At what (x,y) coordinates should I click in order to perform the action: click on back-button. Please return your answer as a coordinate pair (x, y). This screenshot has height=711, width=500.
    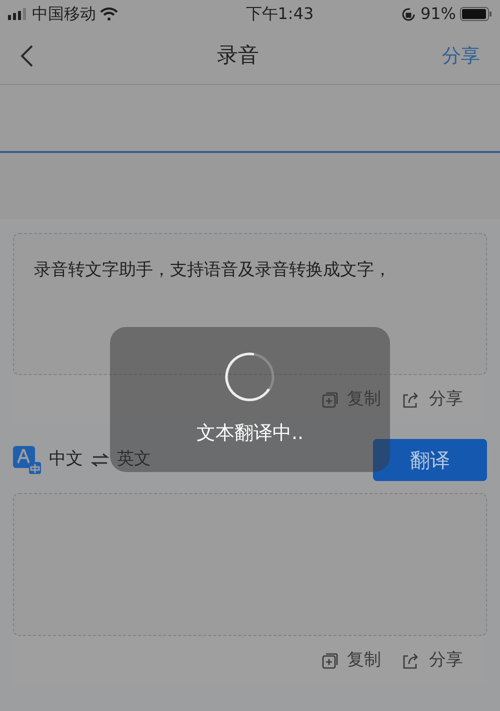
    Looking at the image, I should click on (27, 56).